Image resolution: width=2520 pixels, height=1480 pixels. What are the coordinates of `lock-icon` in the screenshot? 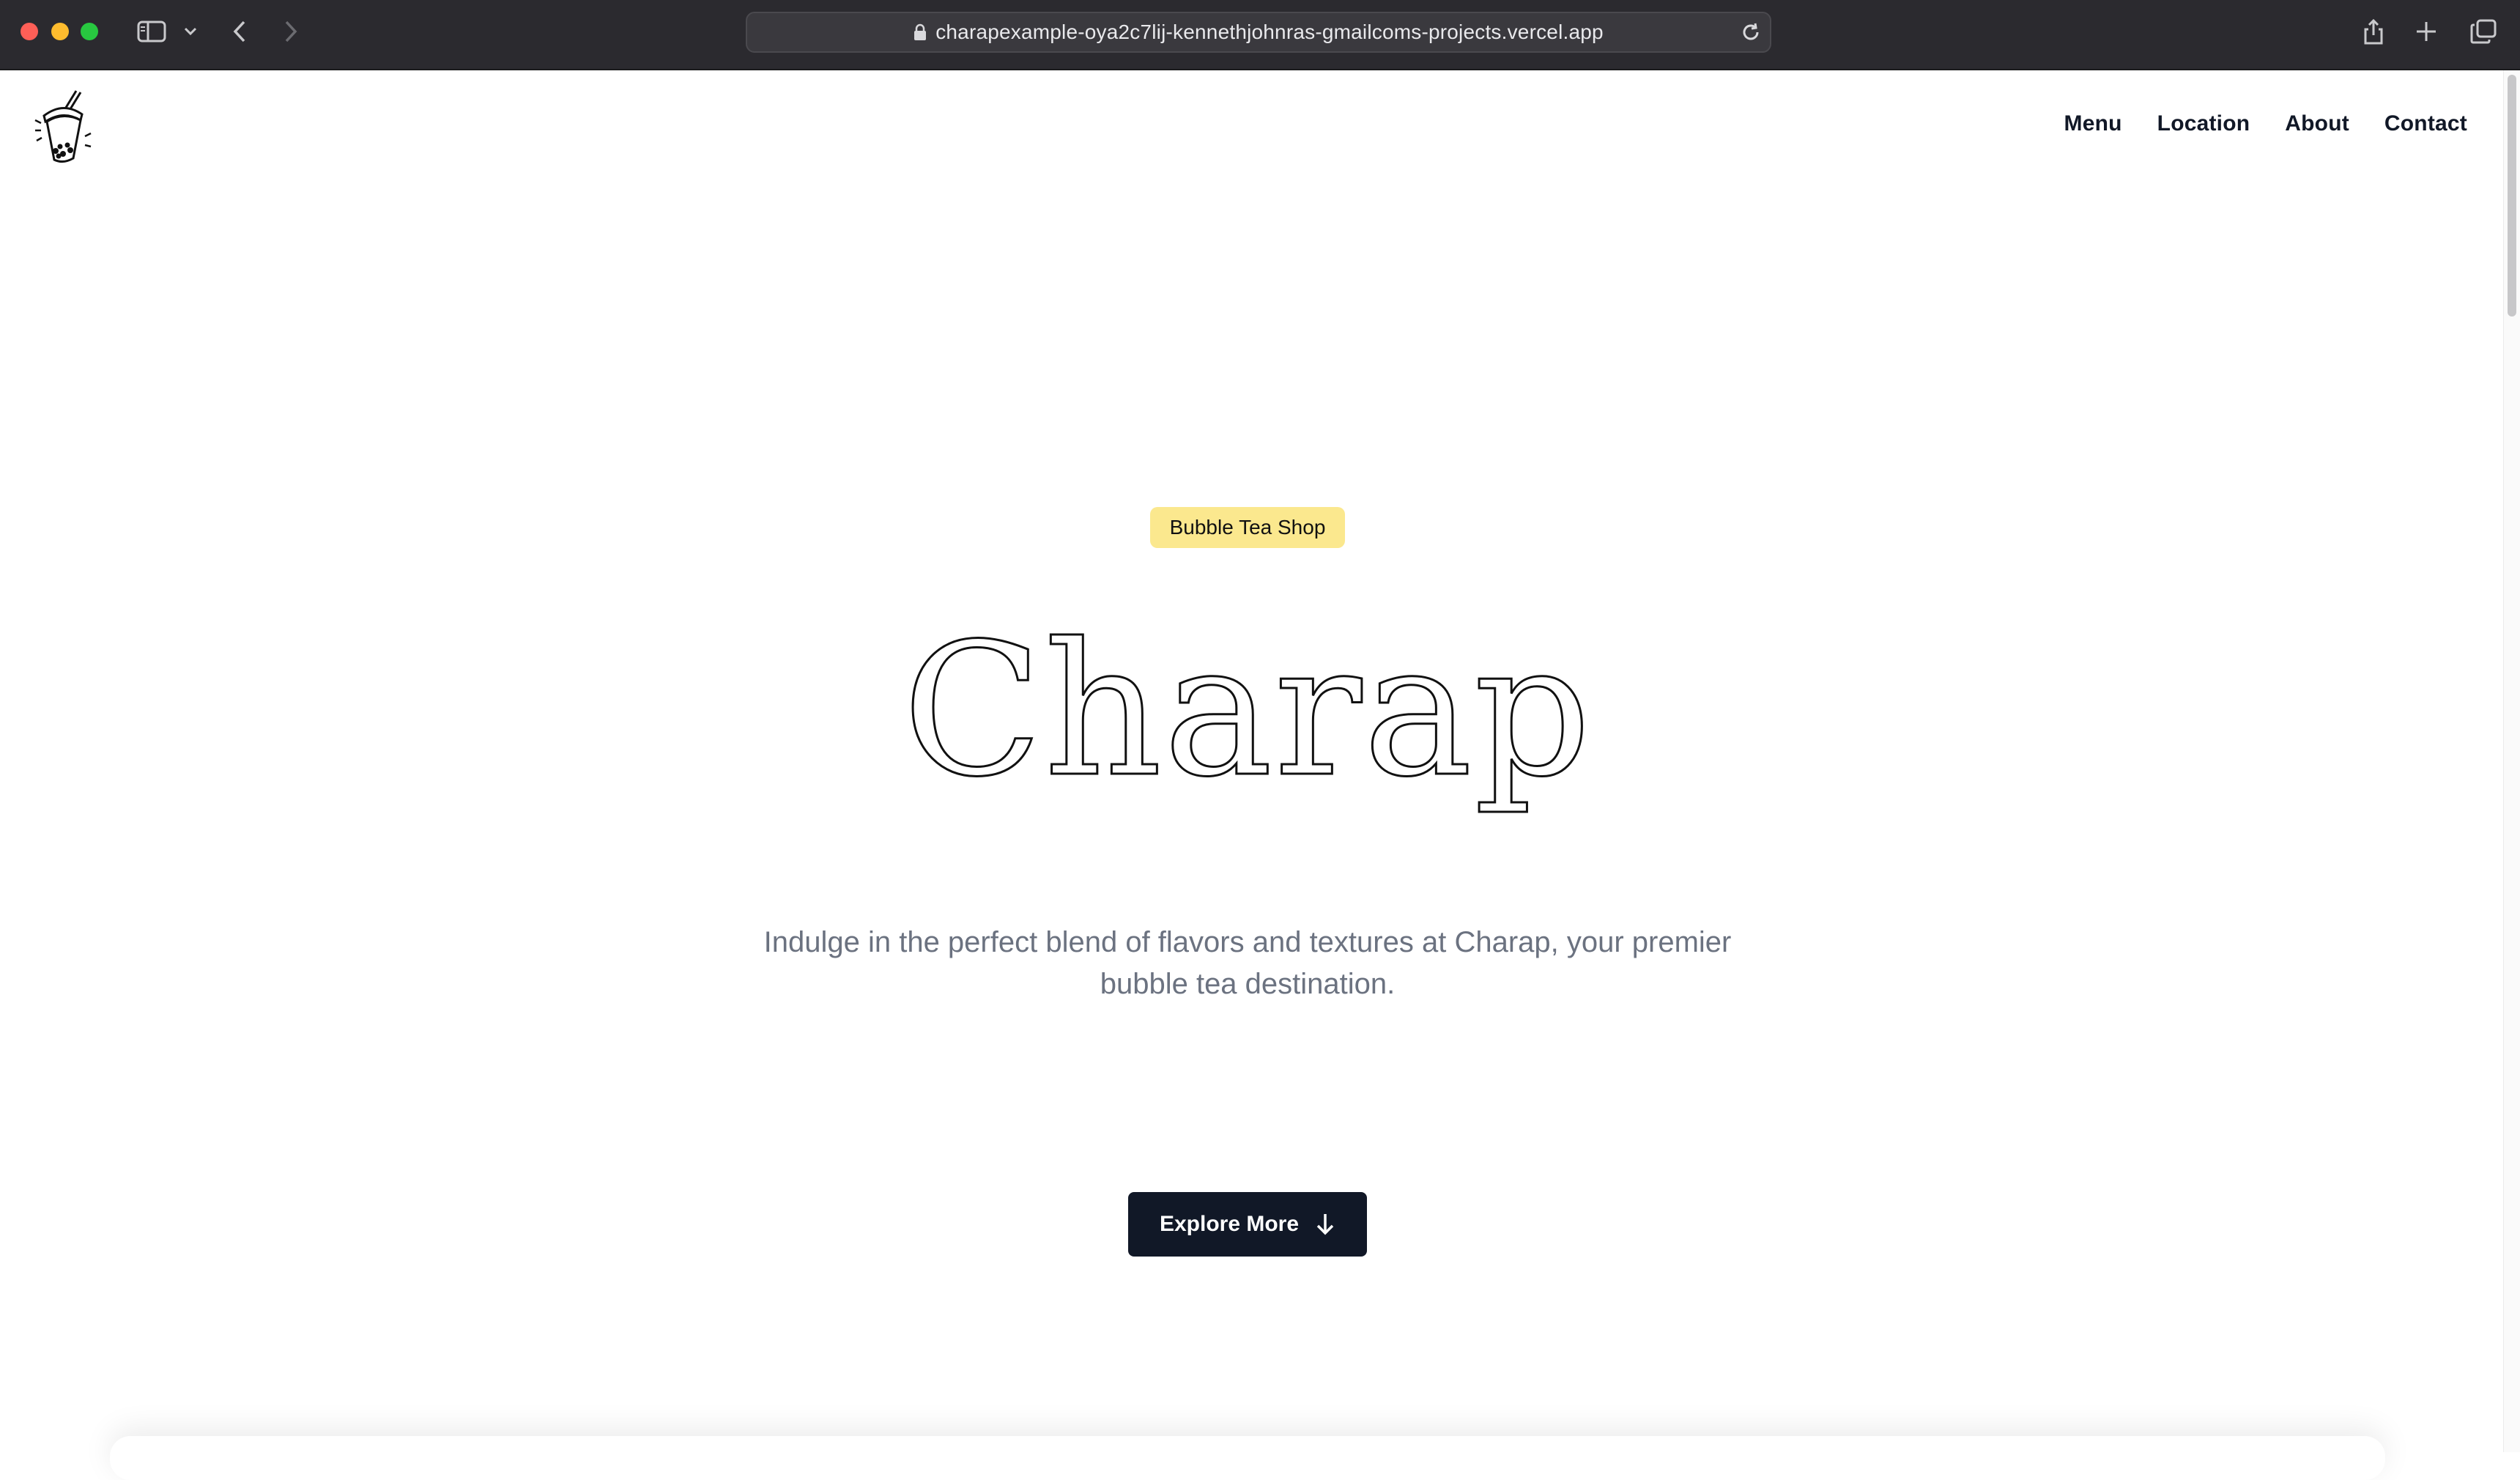 It's located at (920, 32).